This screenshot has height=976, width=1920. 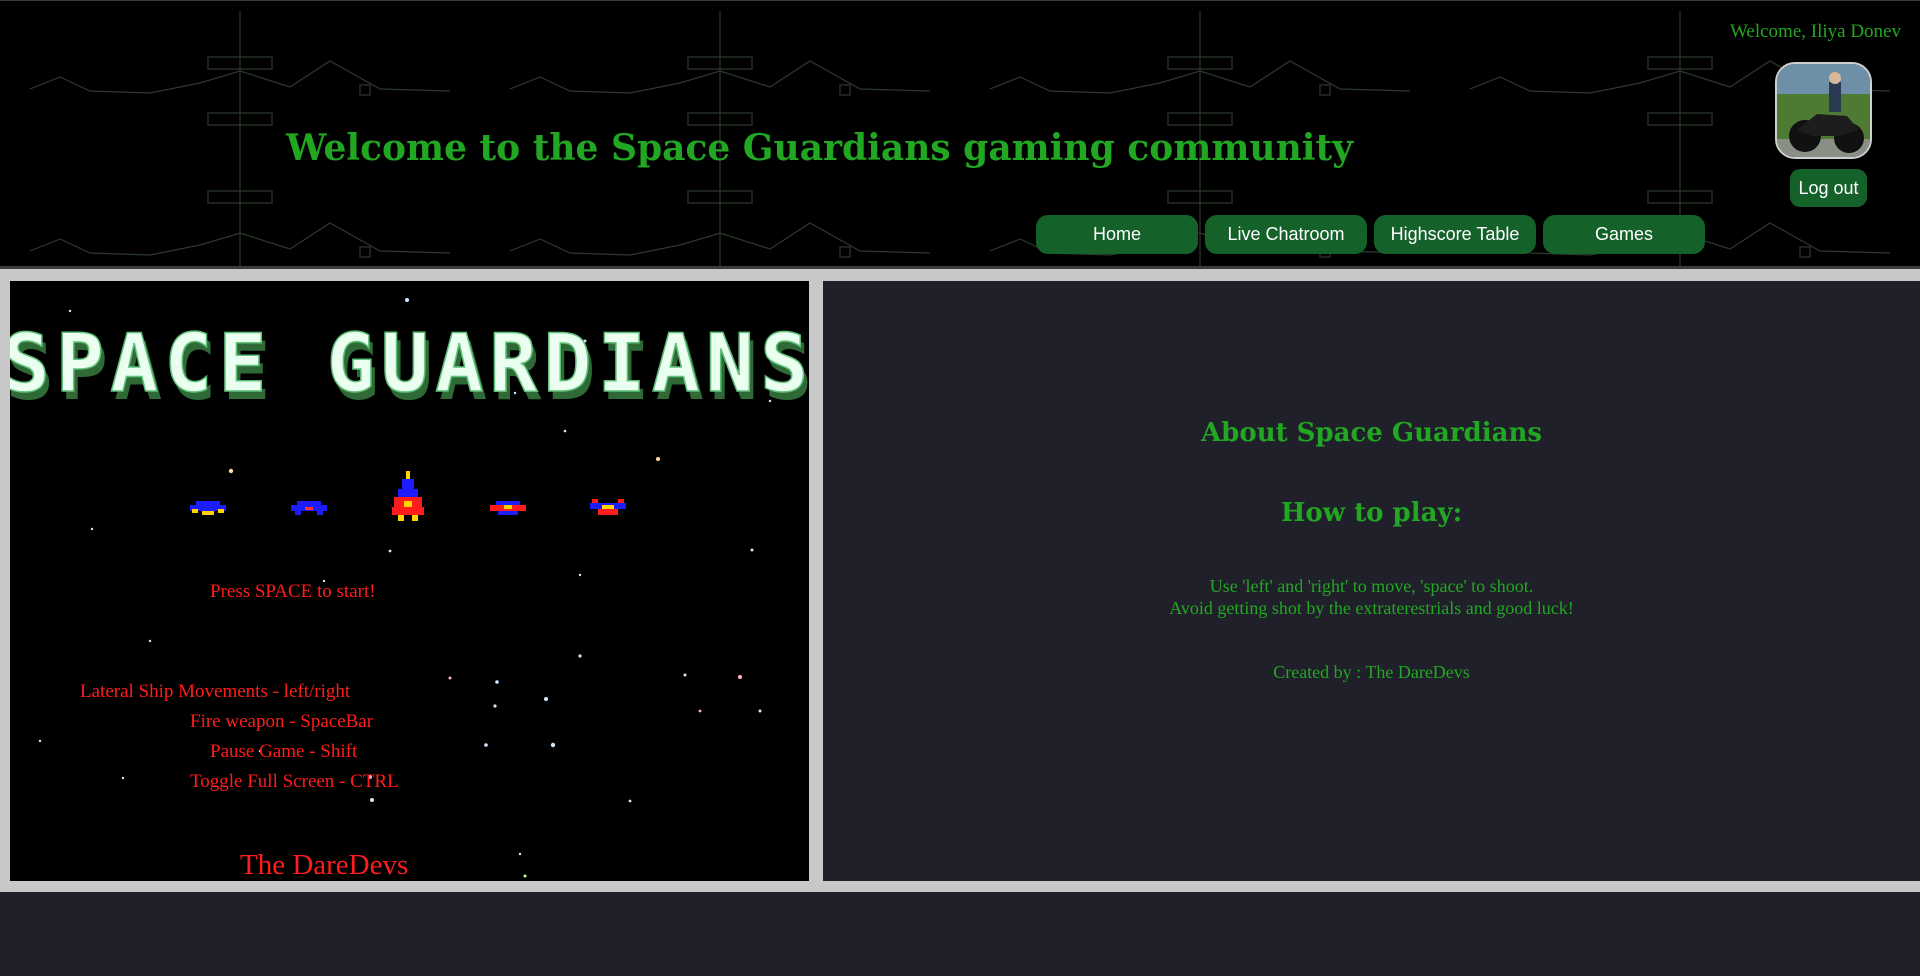 I want to click on game-logo: SPACE GUARDIANS SPACE GUARDIANS, so click(x=409, y=369).